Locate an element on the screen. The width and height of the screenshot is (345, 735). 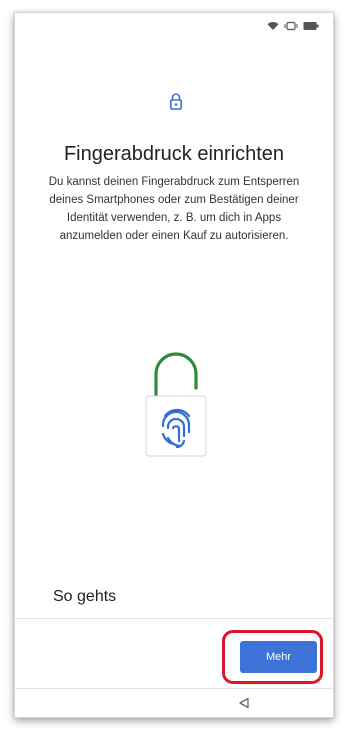
status-bar is located at coordinates (293, 26).